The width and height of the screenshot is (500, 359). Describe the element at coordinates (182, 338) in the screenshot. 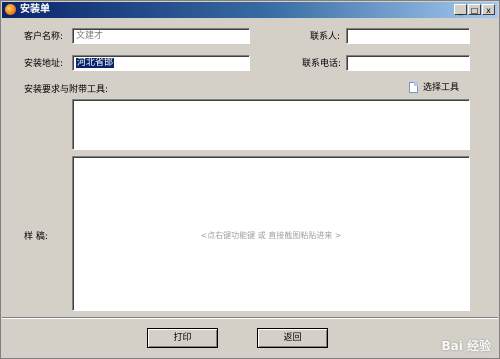

I see `print-button: 打印` at that location.